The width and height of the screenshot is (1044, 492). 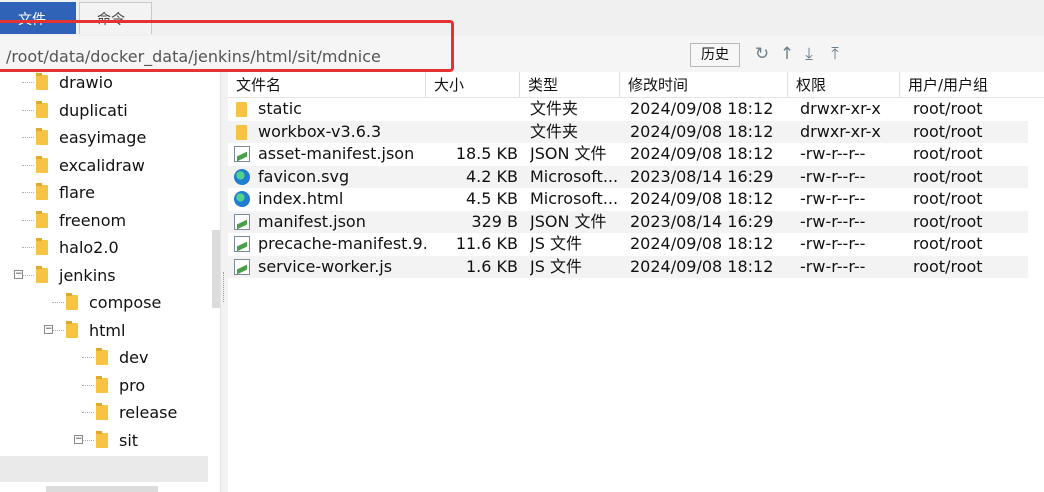 What do you see at coordinates (570, 85) in the screenshot?
I see `column-header-type: 类型` at bounding box center [570, 85].